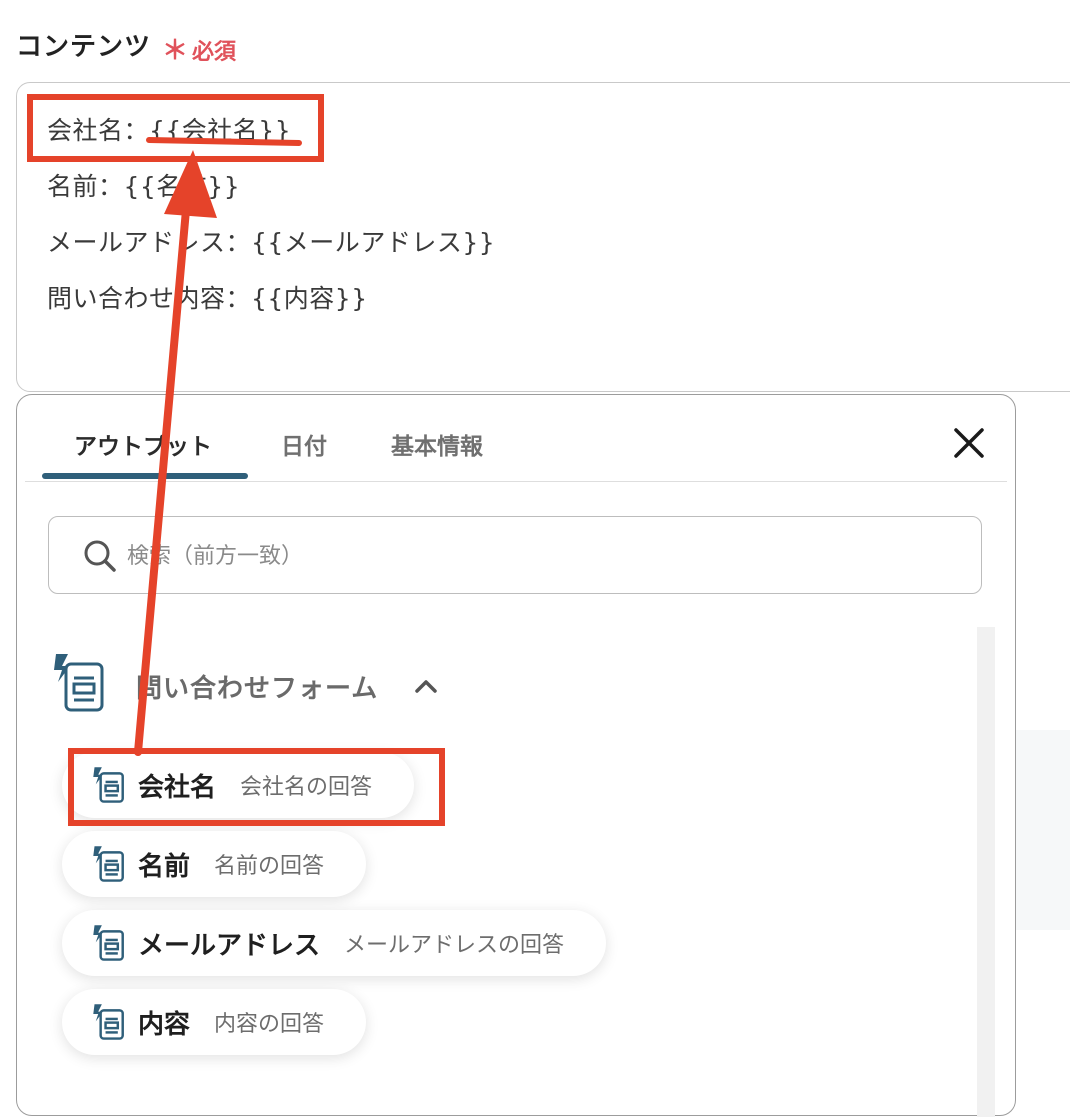 This screenshot has width=1070, height=1117. What do you see at coordinates (454, 945) in the screenshot?
I see `output-item-desc: メールアドレスの回答` at bounding box center [454, 945].